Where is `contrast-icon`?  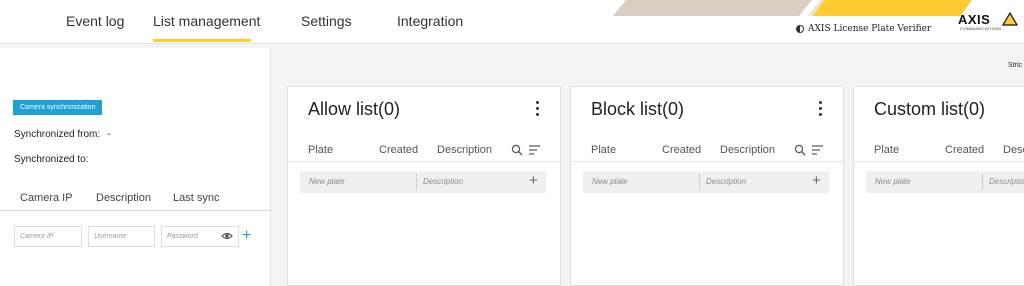 contrast-icon is located at coordinates (800, 29).